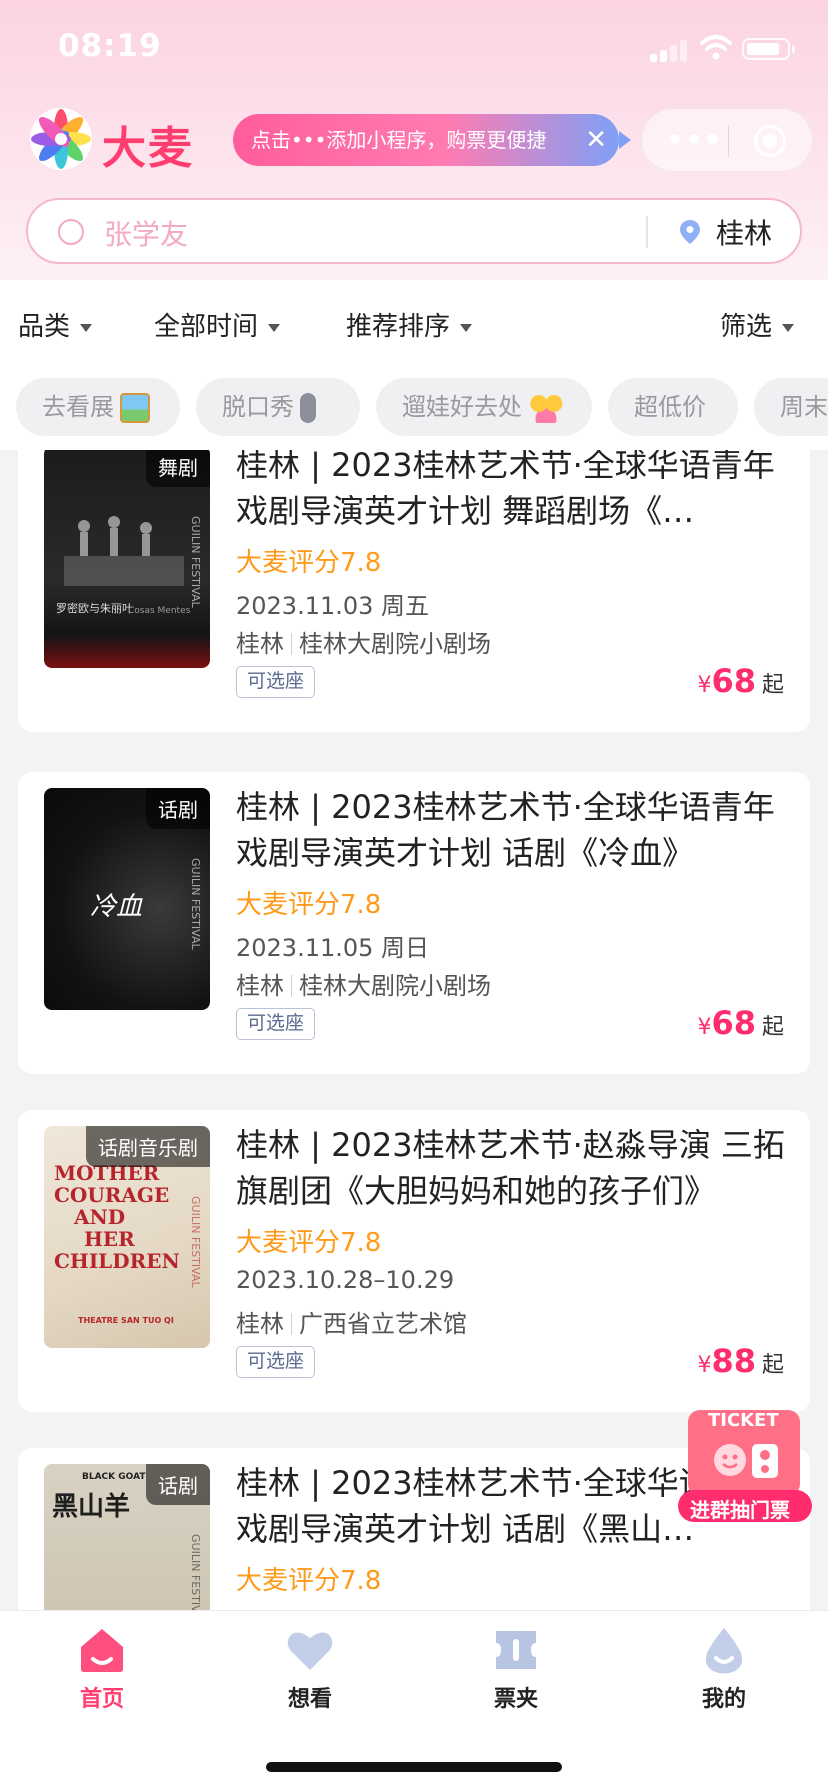 Image resolution: width=828 pixels, height=1792 pixels. What do you see at coordinates (345, 1280) in the screenshot?
I see `event-date: 2023.10.28–10.29` at bounding box center [345, 1280].